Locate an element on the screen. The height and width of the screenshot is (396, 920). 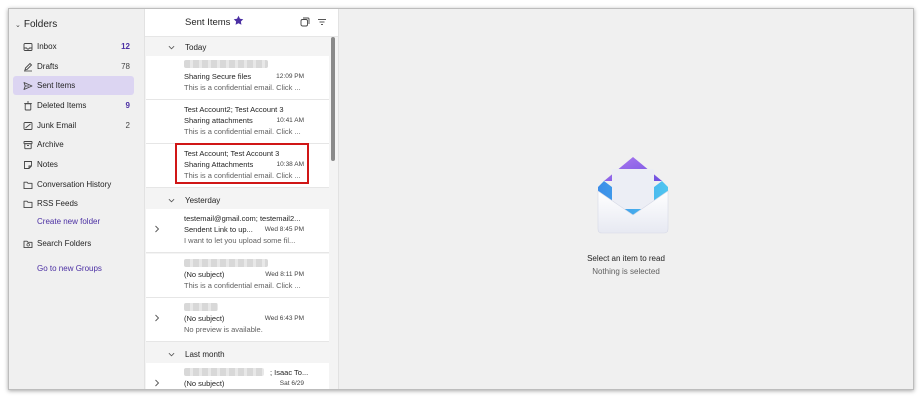
message-subject: Sharing attachments is located at coordinates (218, 120).